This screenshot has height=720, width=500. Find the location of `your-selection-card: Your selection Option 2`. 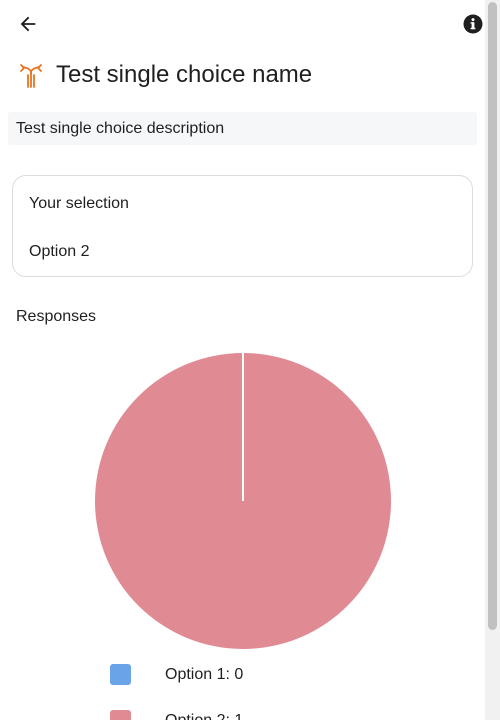

your-selection-card: Your selection Option 2 is located at coordinates (242, 226).